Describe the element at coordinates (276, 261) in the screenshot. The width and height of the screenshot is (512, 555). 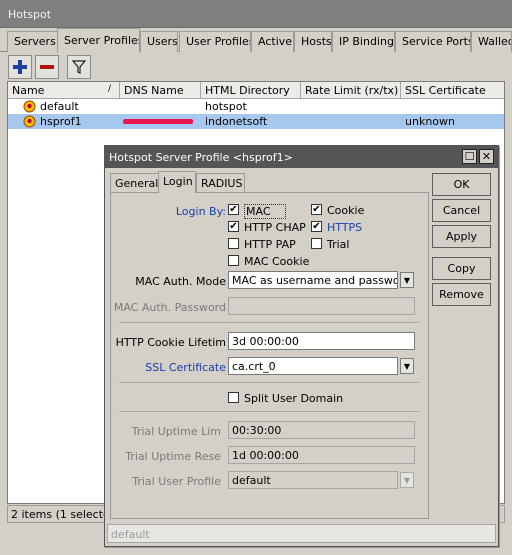
I see `mac-cookie-label: MAC Cookie` at that location.